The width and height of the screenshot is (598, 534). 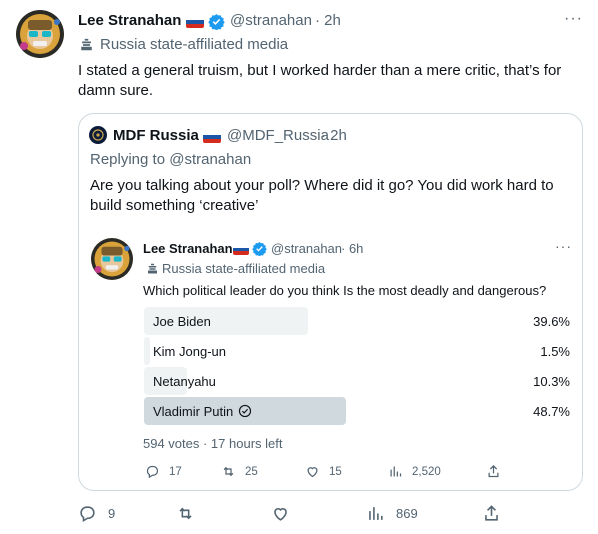 What do you see at coordinates (278, 135) in the screenshot?
I see `quoted-author-handle: @MDF_Russia` at bounding box center [278, 135].